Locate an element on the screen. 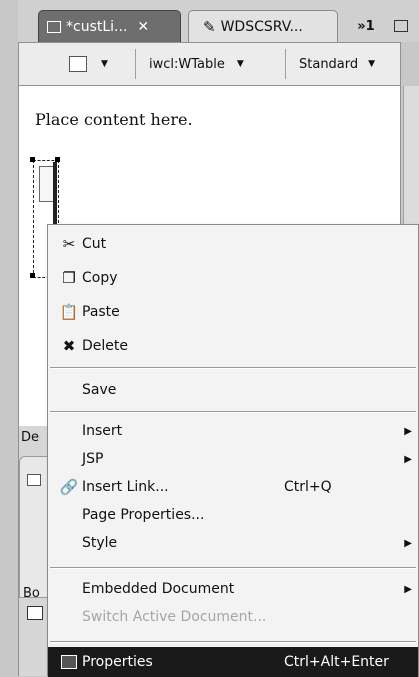 The image size is (419, 677). menu-item-label: Save is located at coordinates (99, 390).